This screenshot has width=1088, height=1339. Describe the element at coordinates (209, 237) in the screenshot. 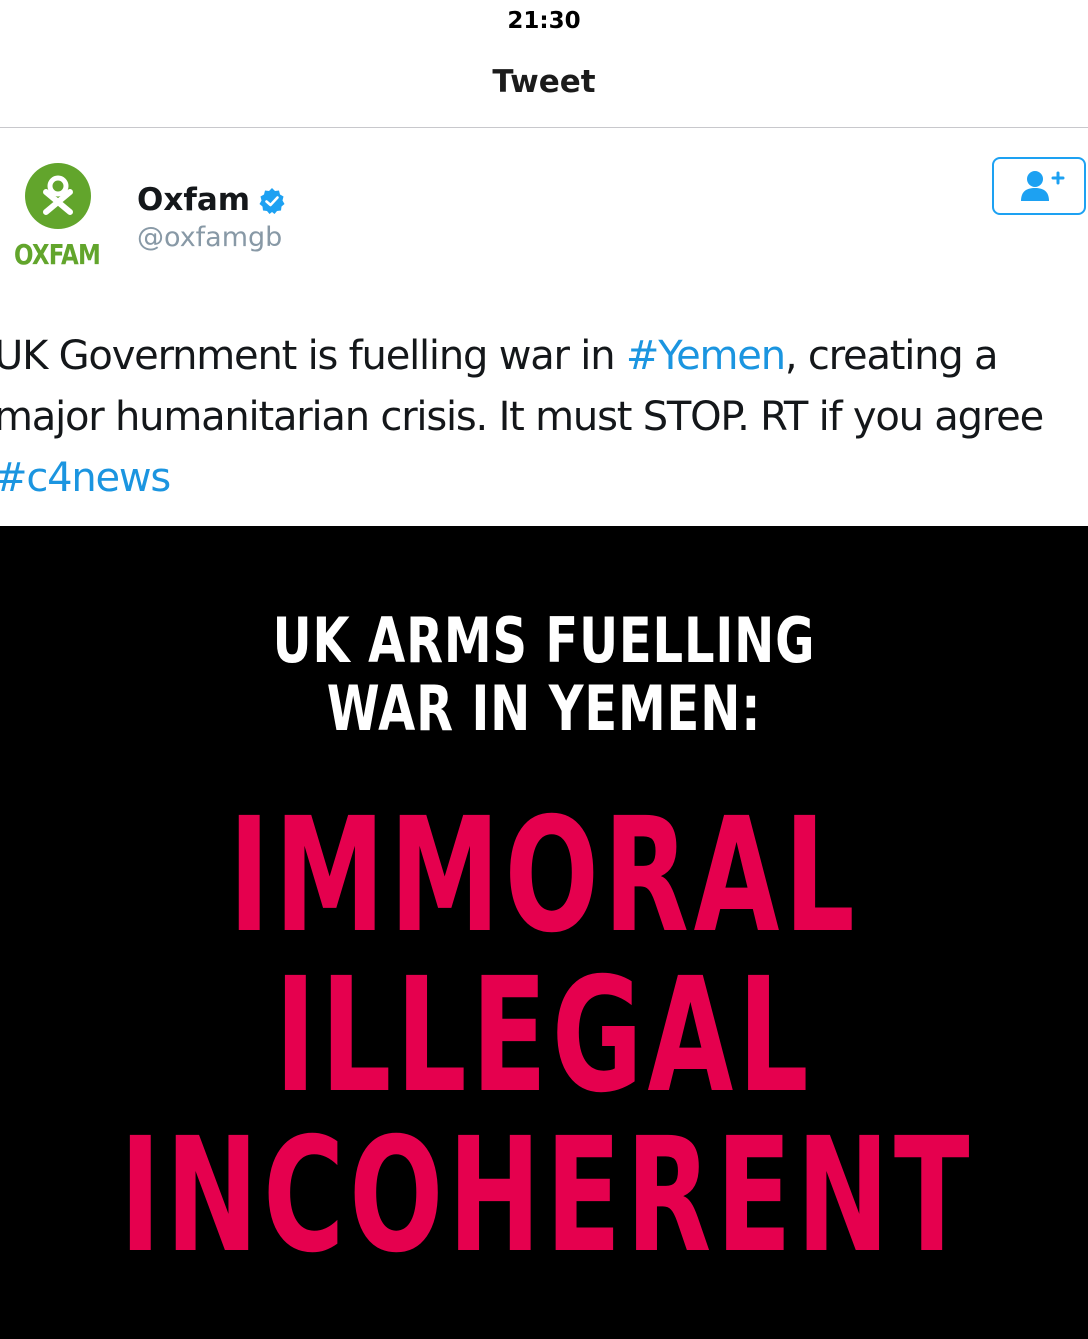

I see `author-handle: @oxfamgb` at that location.